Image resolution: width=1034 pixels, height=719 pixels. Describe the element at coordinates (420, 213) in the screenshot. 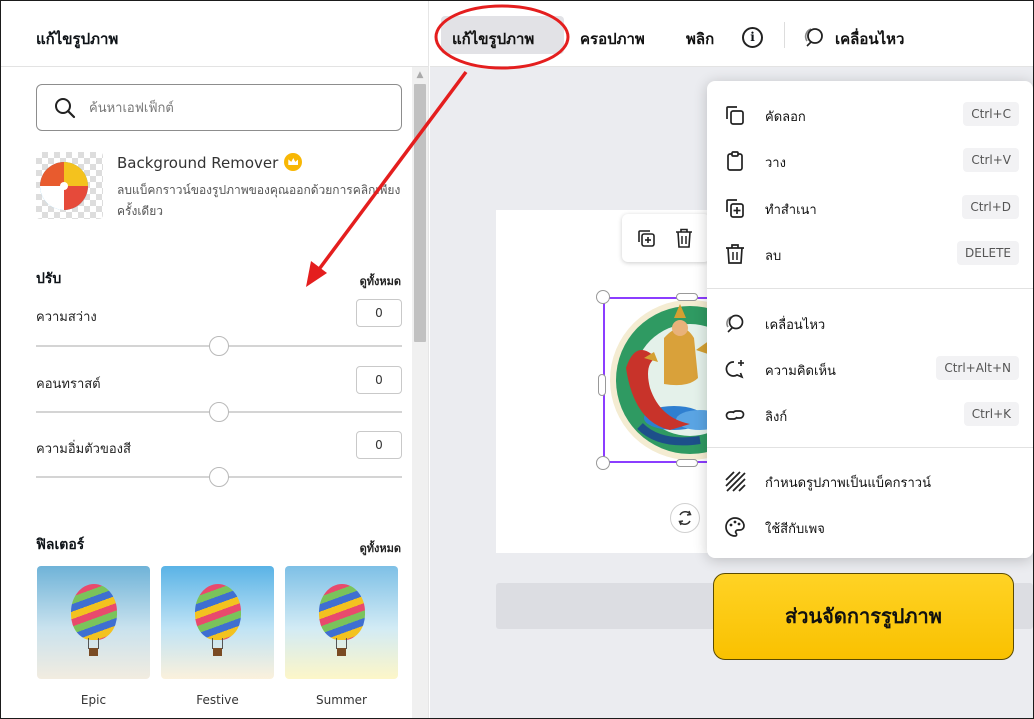

I see `panel-scrollbar-thumb` at that location.